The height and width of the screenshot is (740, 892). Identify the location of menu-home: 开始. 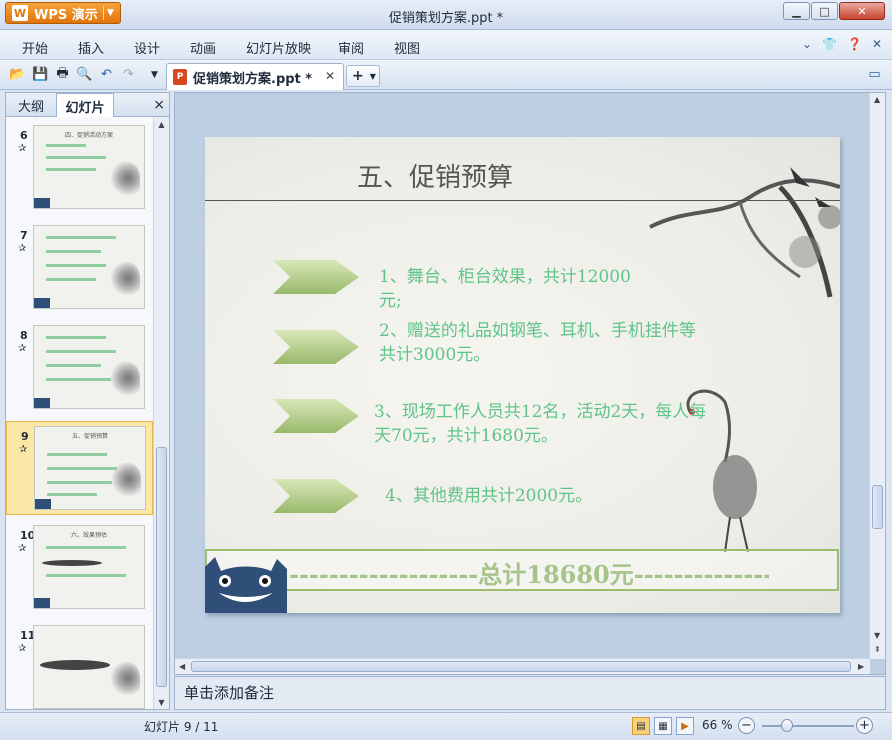
(35, 47).